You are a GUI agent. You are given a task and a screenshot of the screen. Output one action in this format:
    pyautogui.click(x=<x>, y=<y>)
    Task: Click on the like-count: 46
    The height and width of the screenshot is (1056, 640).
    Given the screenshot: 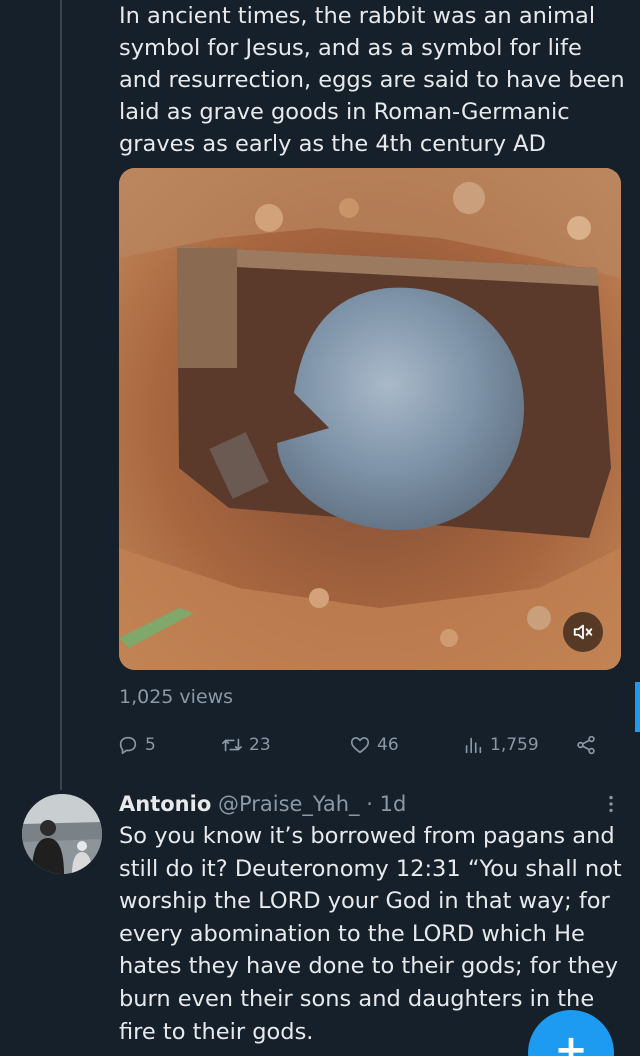 What is the action you would take?
    pyautogui.click(x=388, y=745)
    